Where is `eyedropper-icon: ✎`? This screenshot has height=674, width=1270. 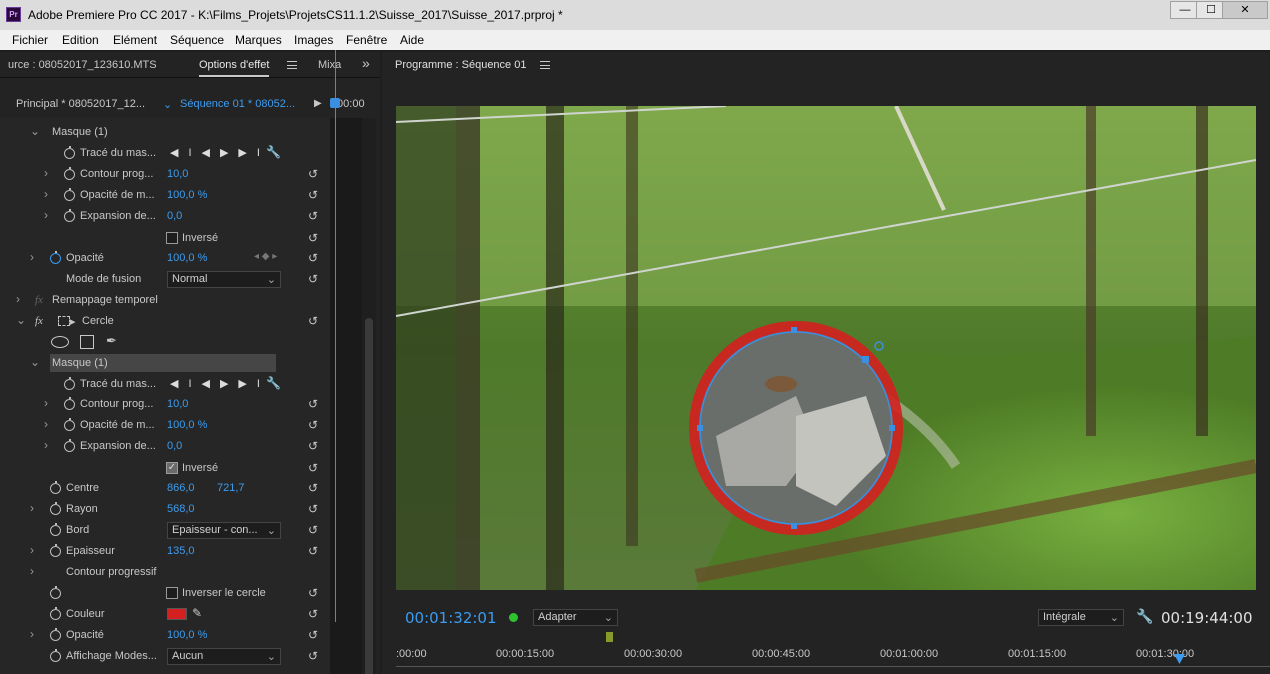
eyedropper-icon: ✎ is located at coordinates (197, 613).